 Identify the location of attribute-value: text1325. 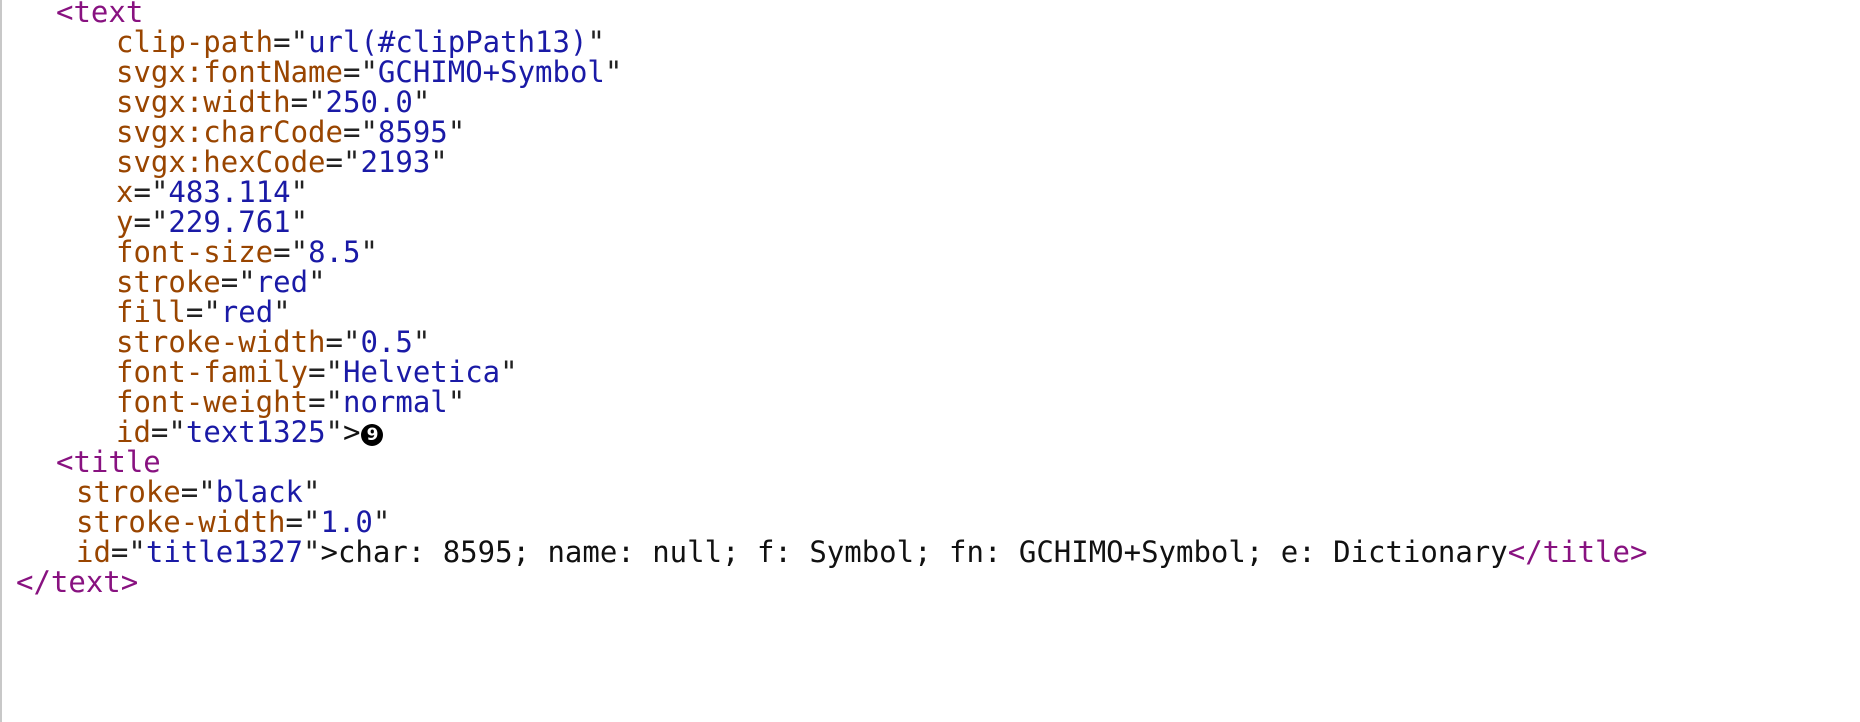
(255, 432).